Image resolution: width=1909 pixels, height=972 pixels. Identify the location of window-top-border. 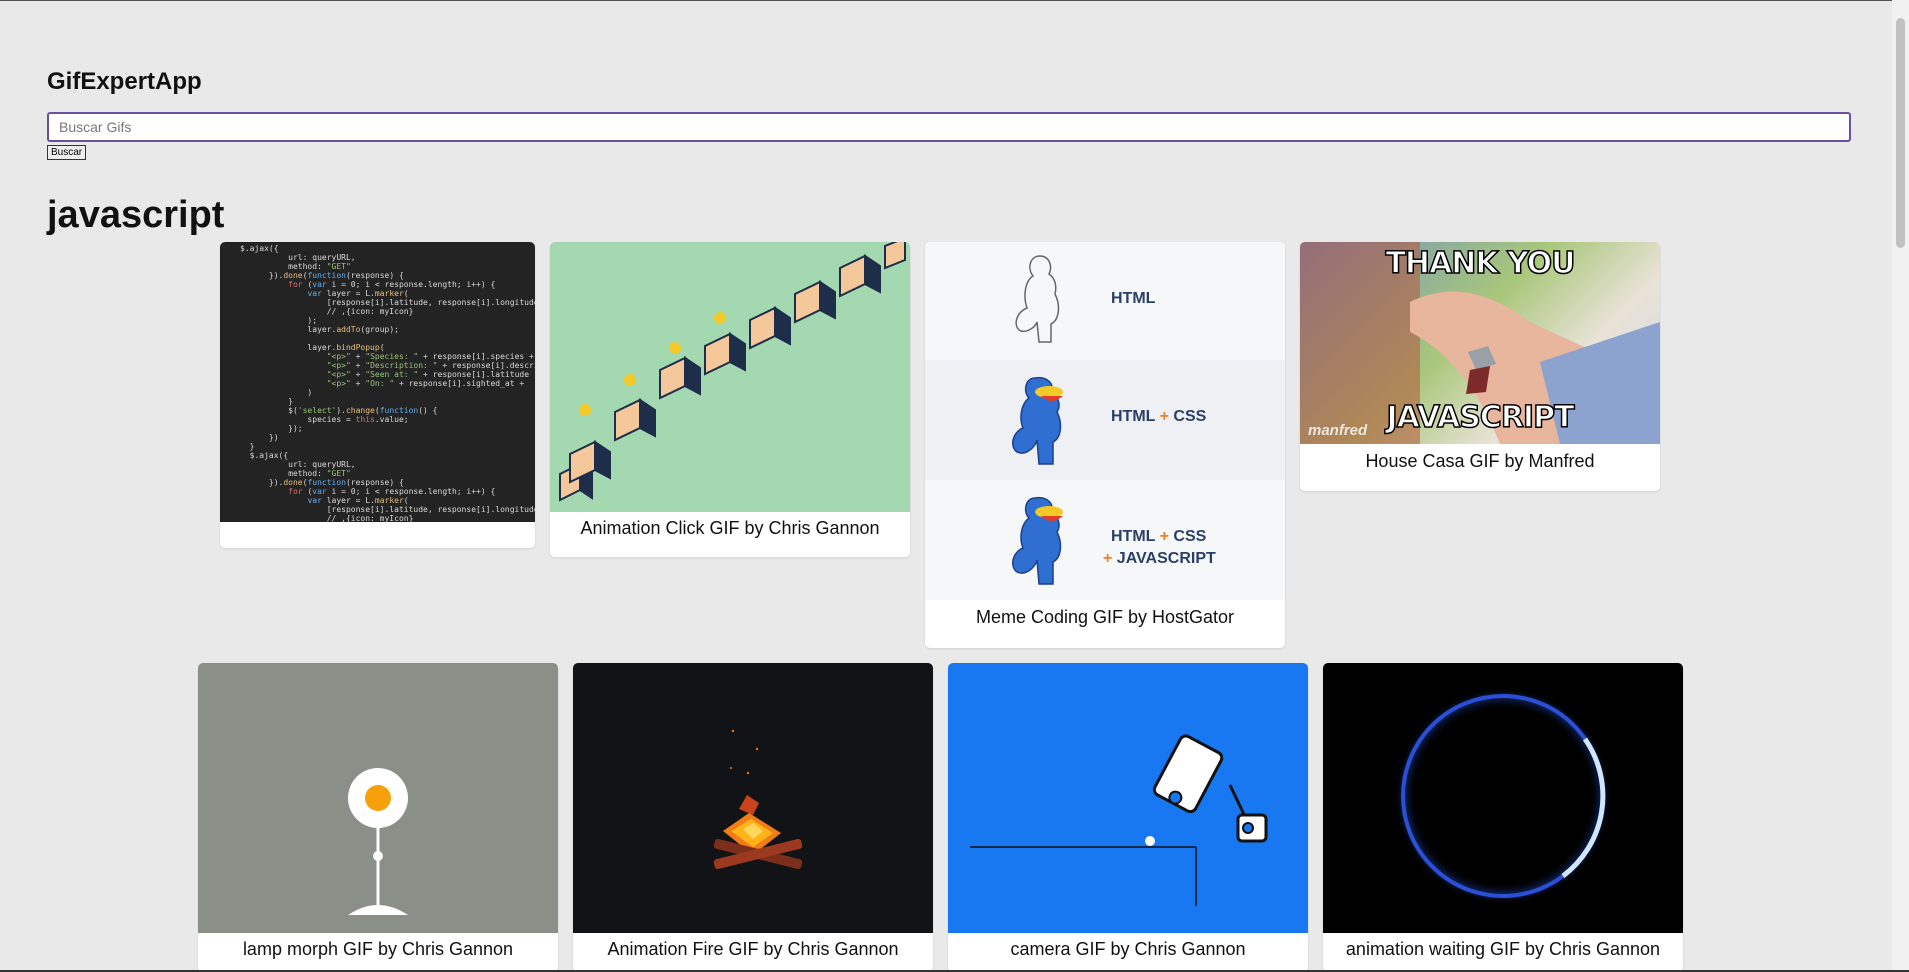
(954, 0).